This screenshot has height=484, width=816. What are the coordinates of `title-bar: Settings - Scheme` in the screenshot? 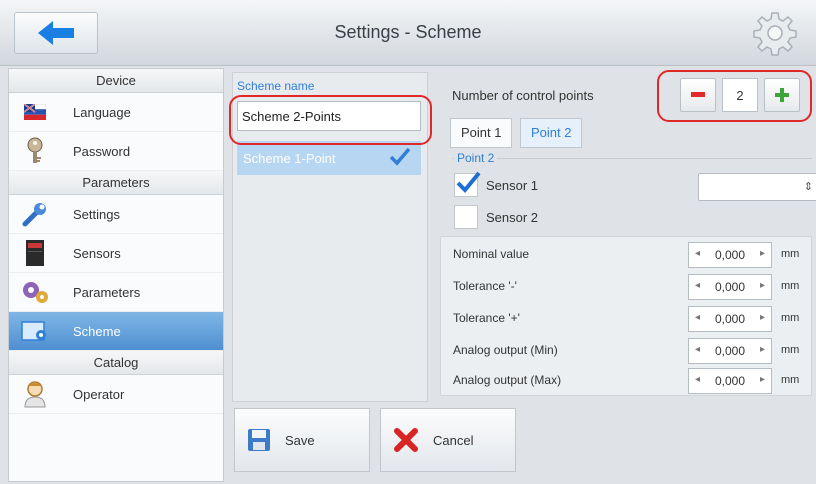 It's located at (408, 33).